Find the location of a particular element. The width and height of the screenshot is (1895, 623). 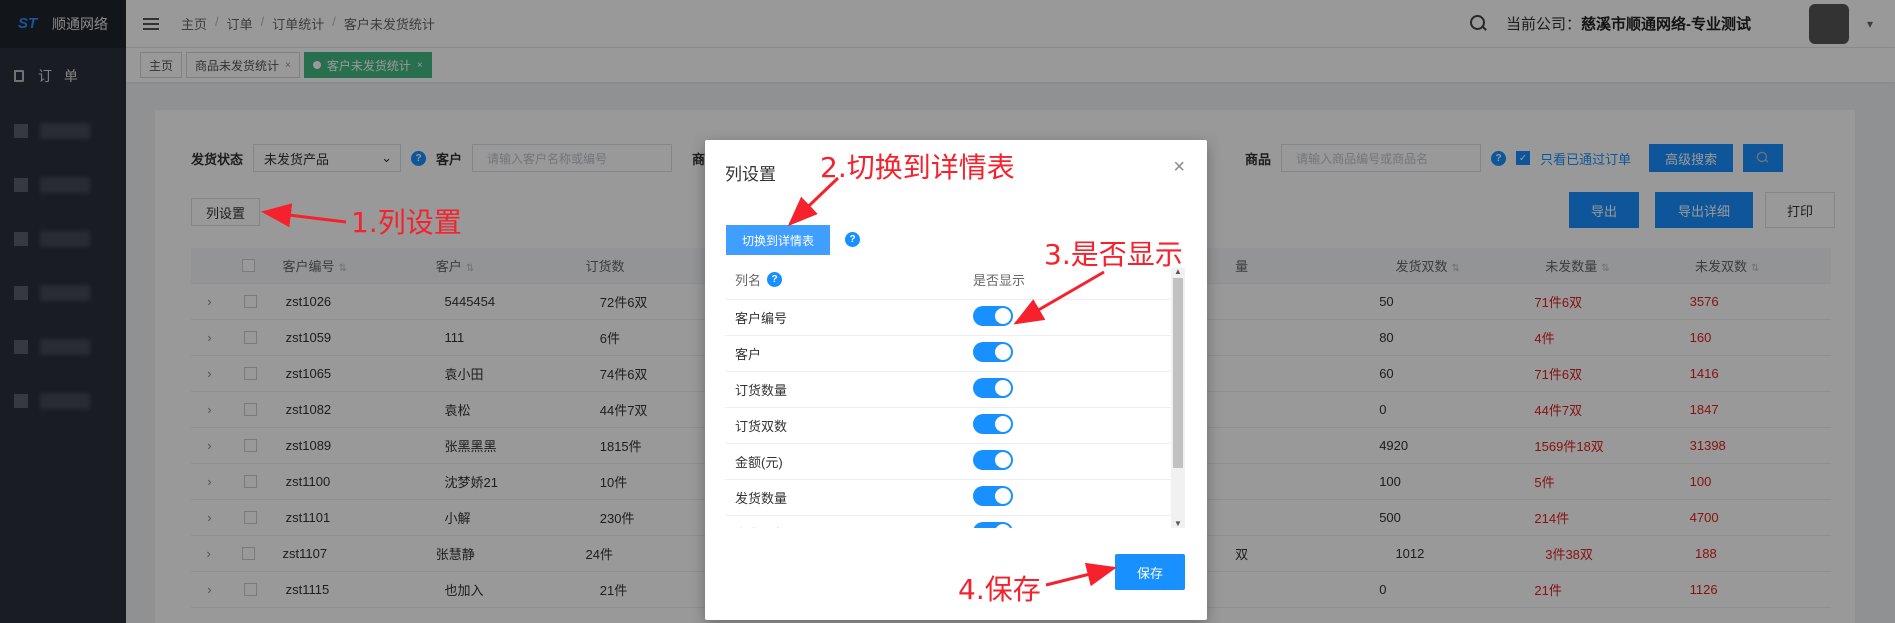

annotation-4: 4.保存 is located at coordinates (999, 589).